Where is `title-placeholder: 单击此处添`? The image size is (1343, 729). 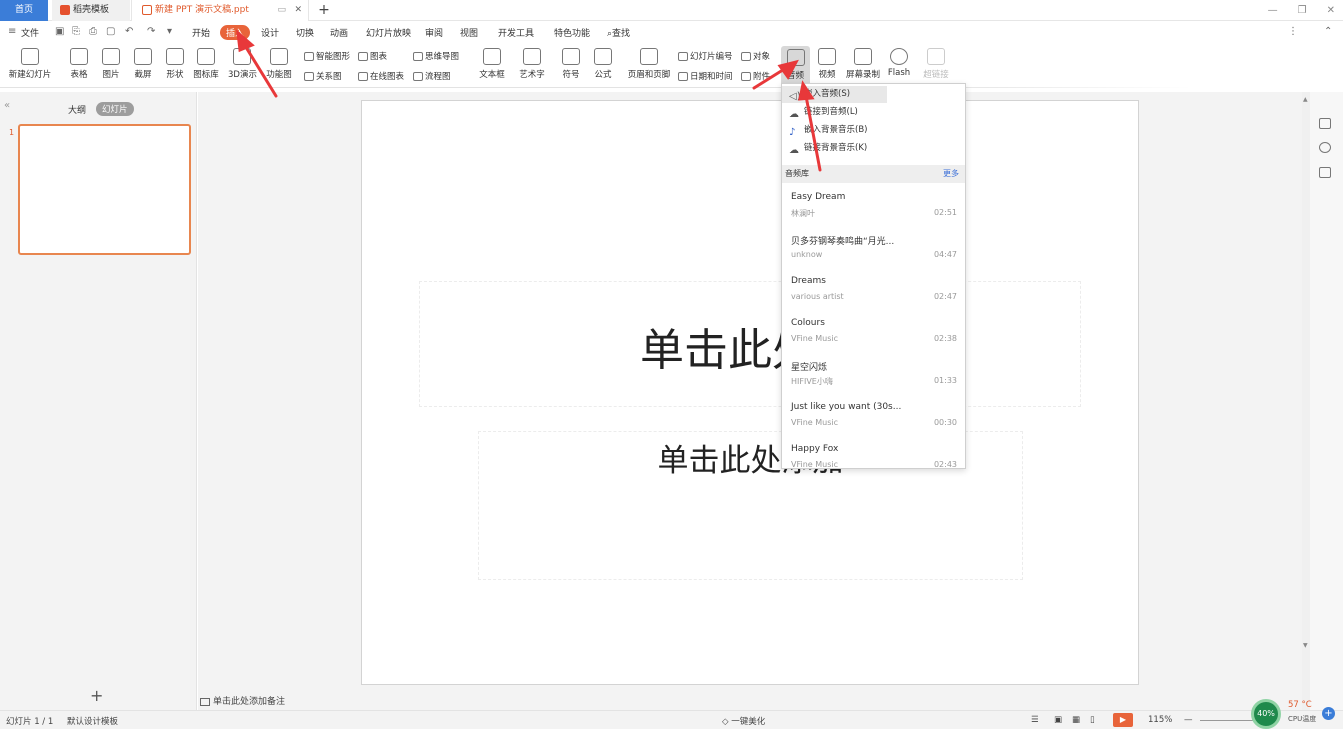 title-placeholder: 单击此处添 is located at coordinates (750, 344).